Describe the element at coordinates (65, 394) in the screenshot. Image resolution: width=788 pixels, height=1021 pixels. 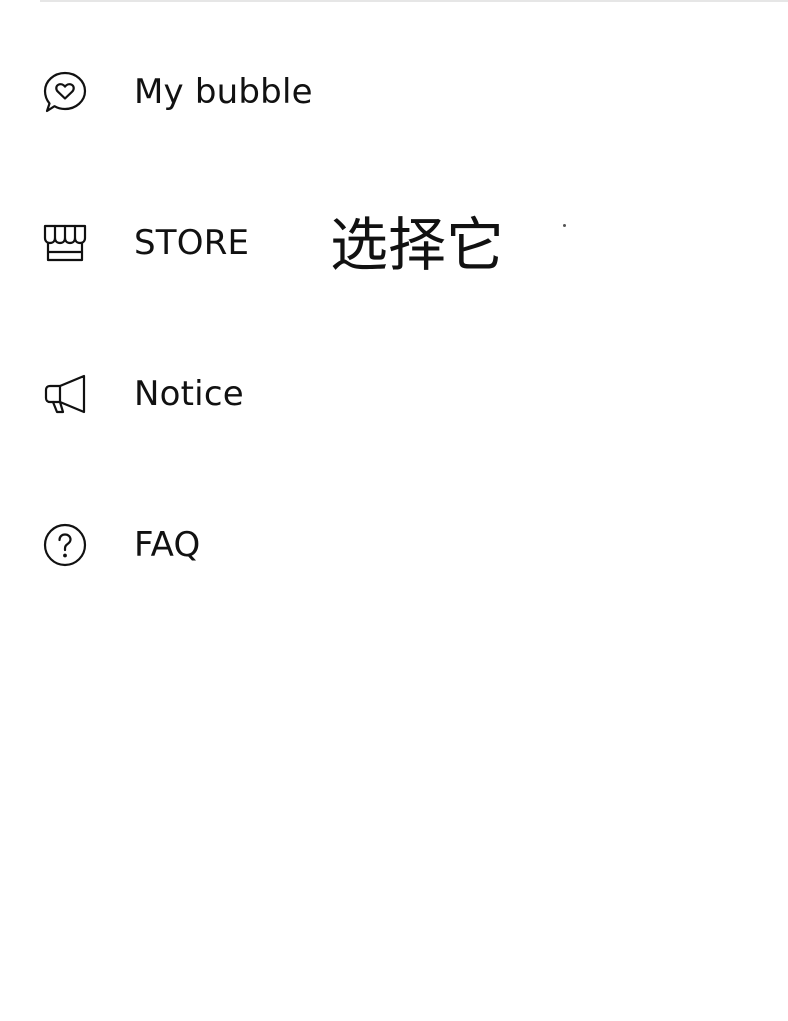
I see `megaphone-icon` at that location.